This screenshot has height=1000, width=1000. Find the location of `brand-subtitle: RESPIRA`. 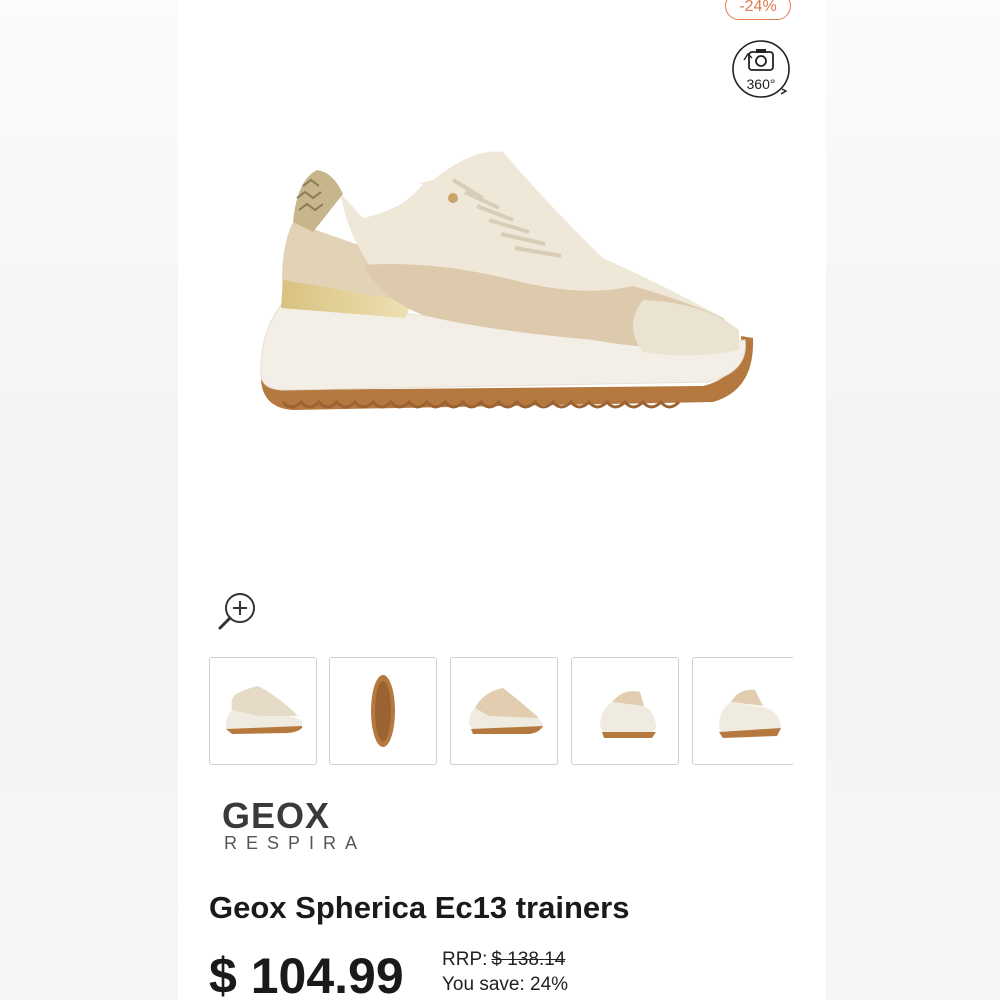

brand-subtitle: RESPIRA is located at coordinates (295, 843).